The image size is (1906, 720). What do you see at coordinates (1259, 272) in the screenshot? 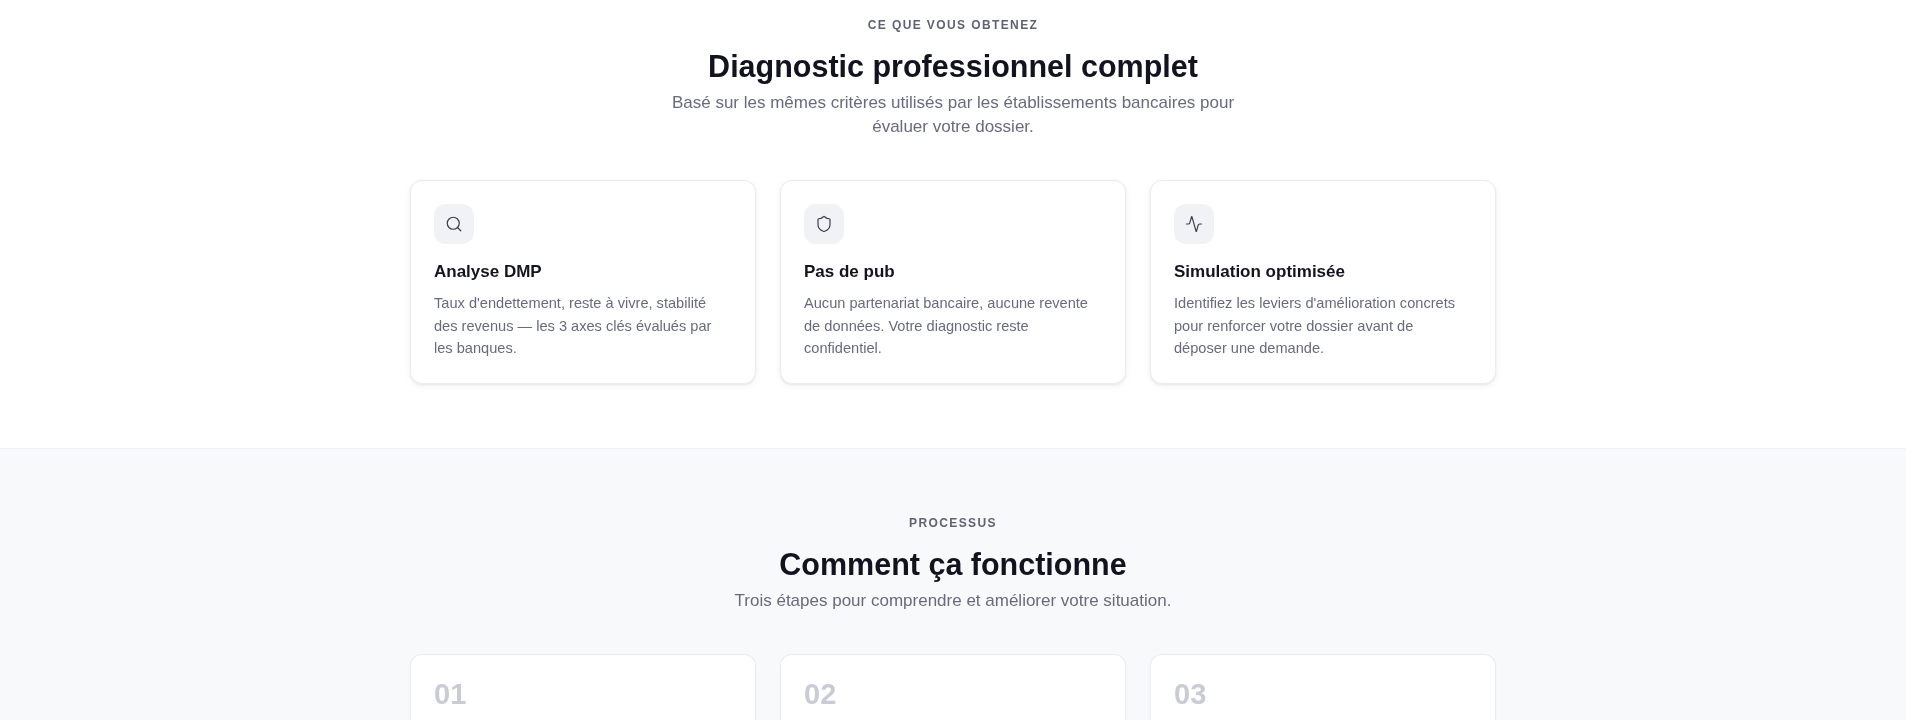
I see `card-title: Simulation optimisée` at bounding box center [1259, 272].